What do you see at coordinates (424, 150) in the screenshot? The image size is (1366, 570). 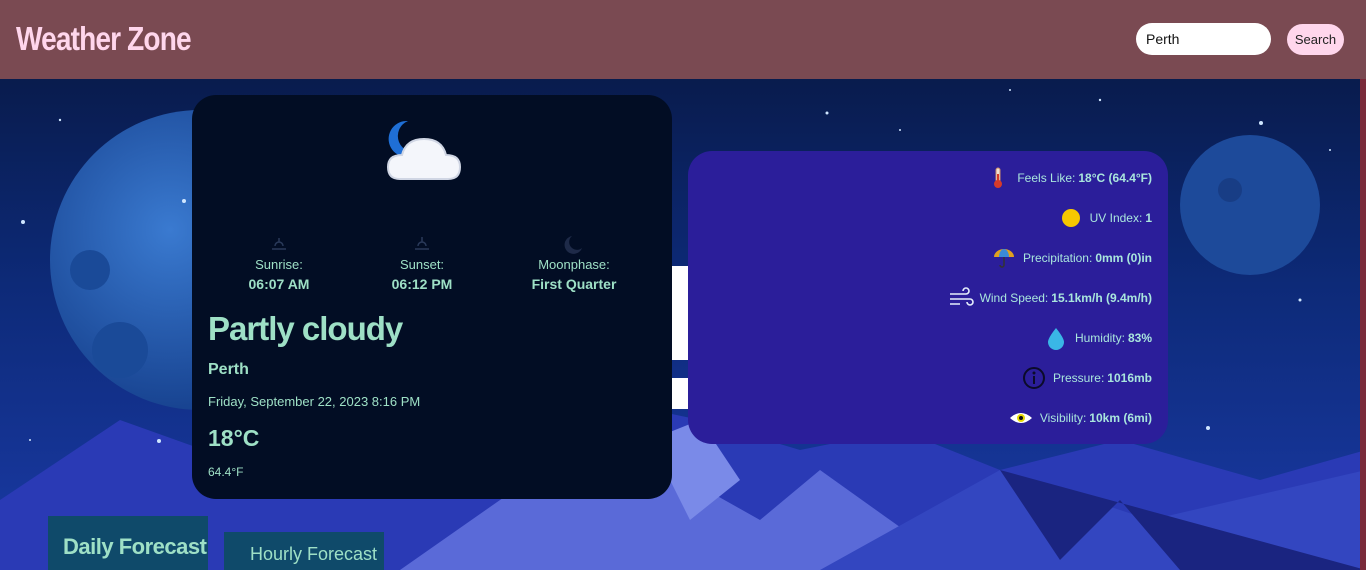 I see `moon-cloud-icon` at bounding box center [424, 150].